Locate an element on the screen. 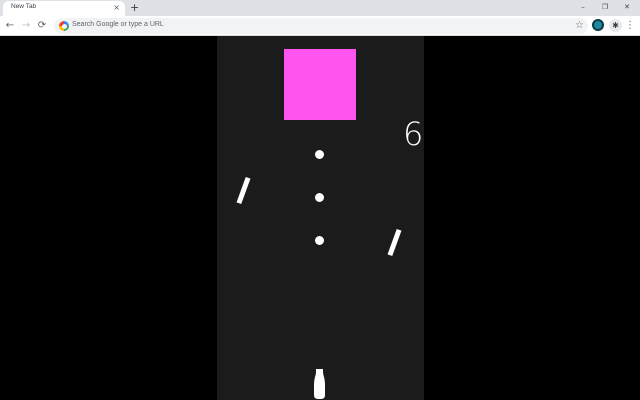 The width and height of the screenshot is (640, 400). browser-toolbar: ← → ⟳ Search Google or type a URL ☆ ✱ ⋮ is located at coordinates (320, 26).